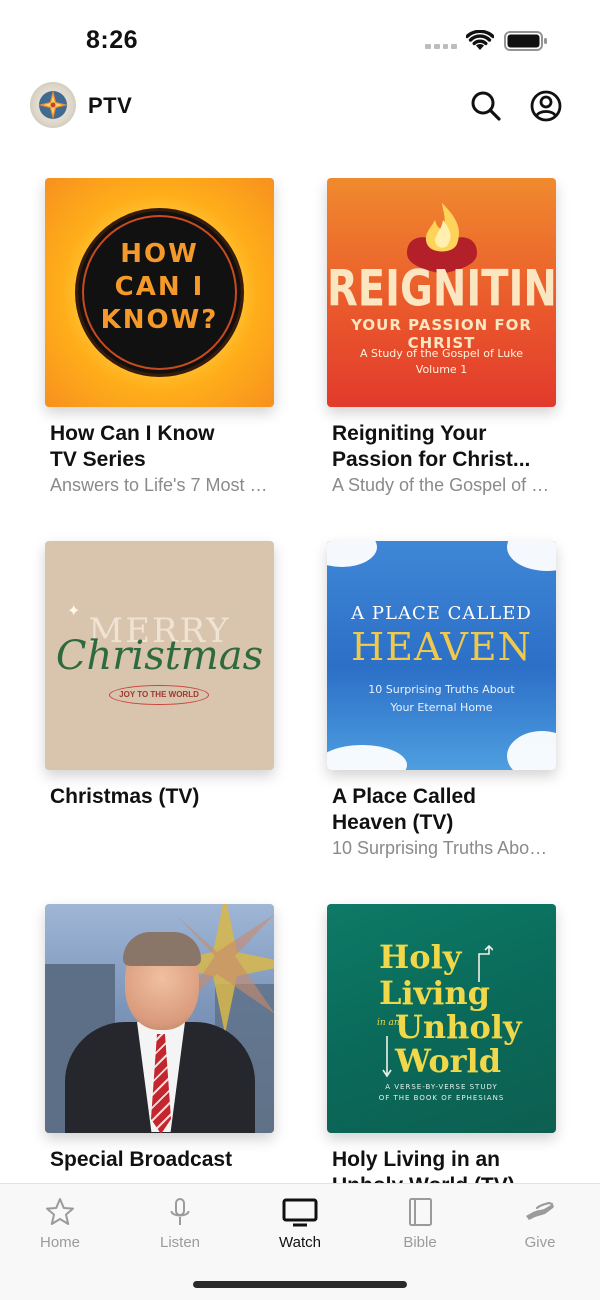  What do you see at coordinates (300, 1242) in the screenshot?
I see `tab-label: Watch` at bounding box center [300, 1242].